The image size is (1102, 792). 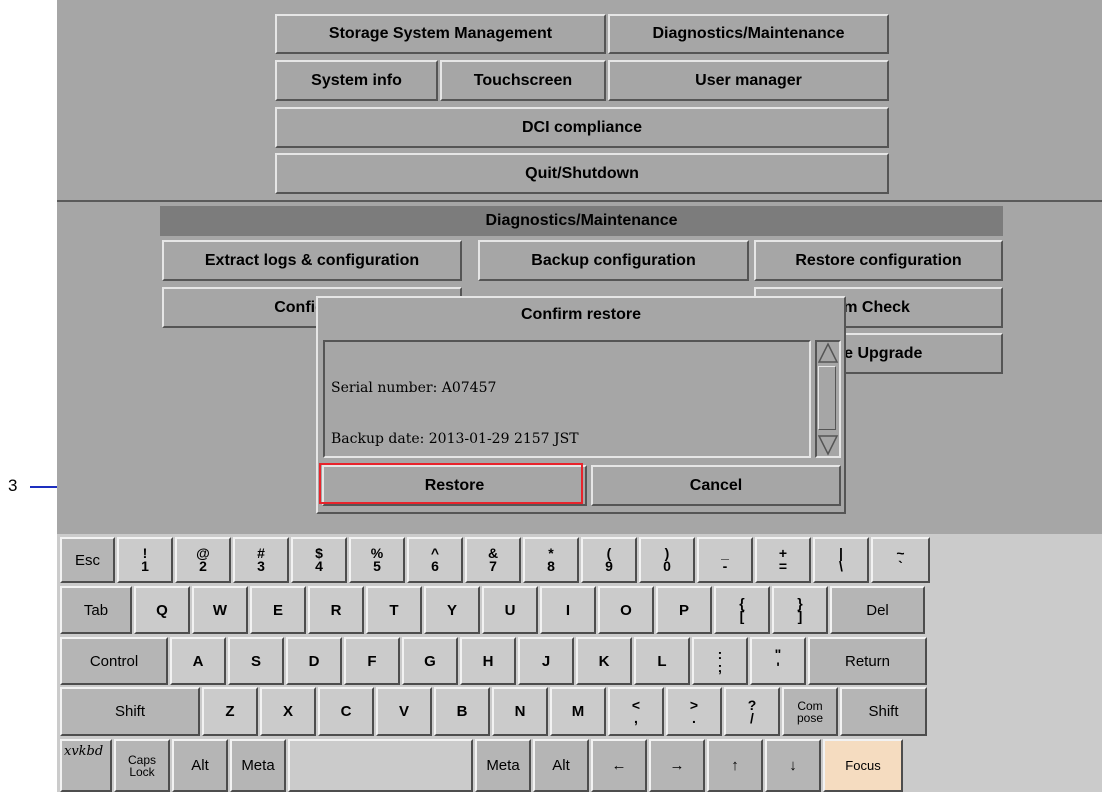 I want to click on key-capslock: Caps Lock, so click(x=142, y=765).